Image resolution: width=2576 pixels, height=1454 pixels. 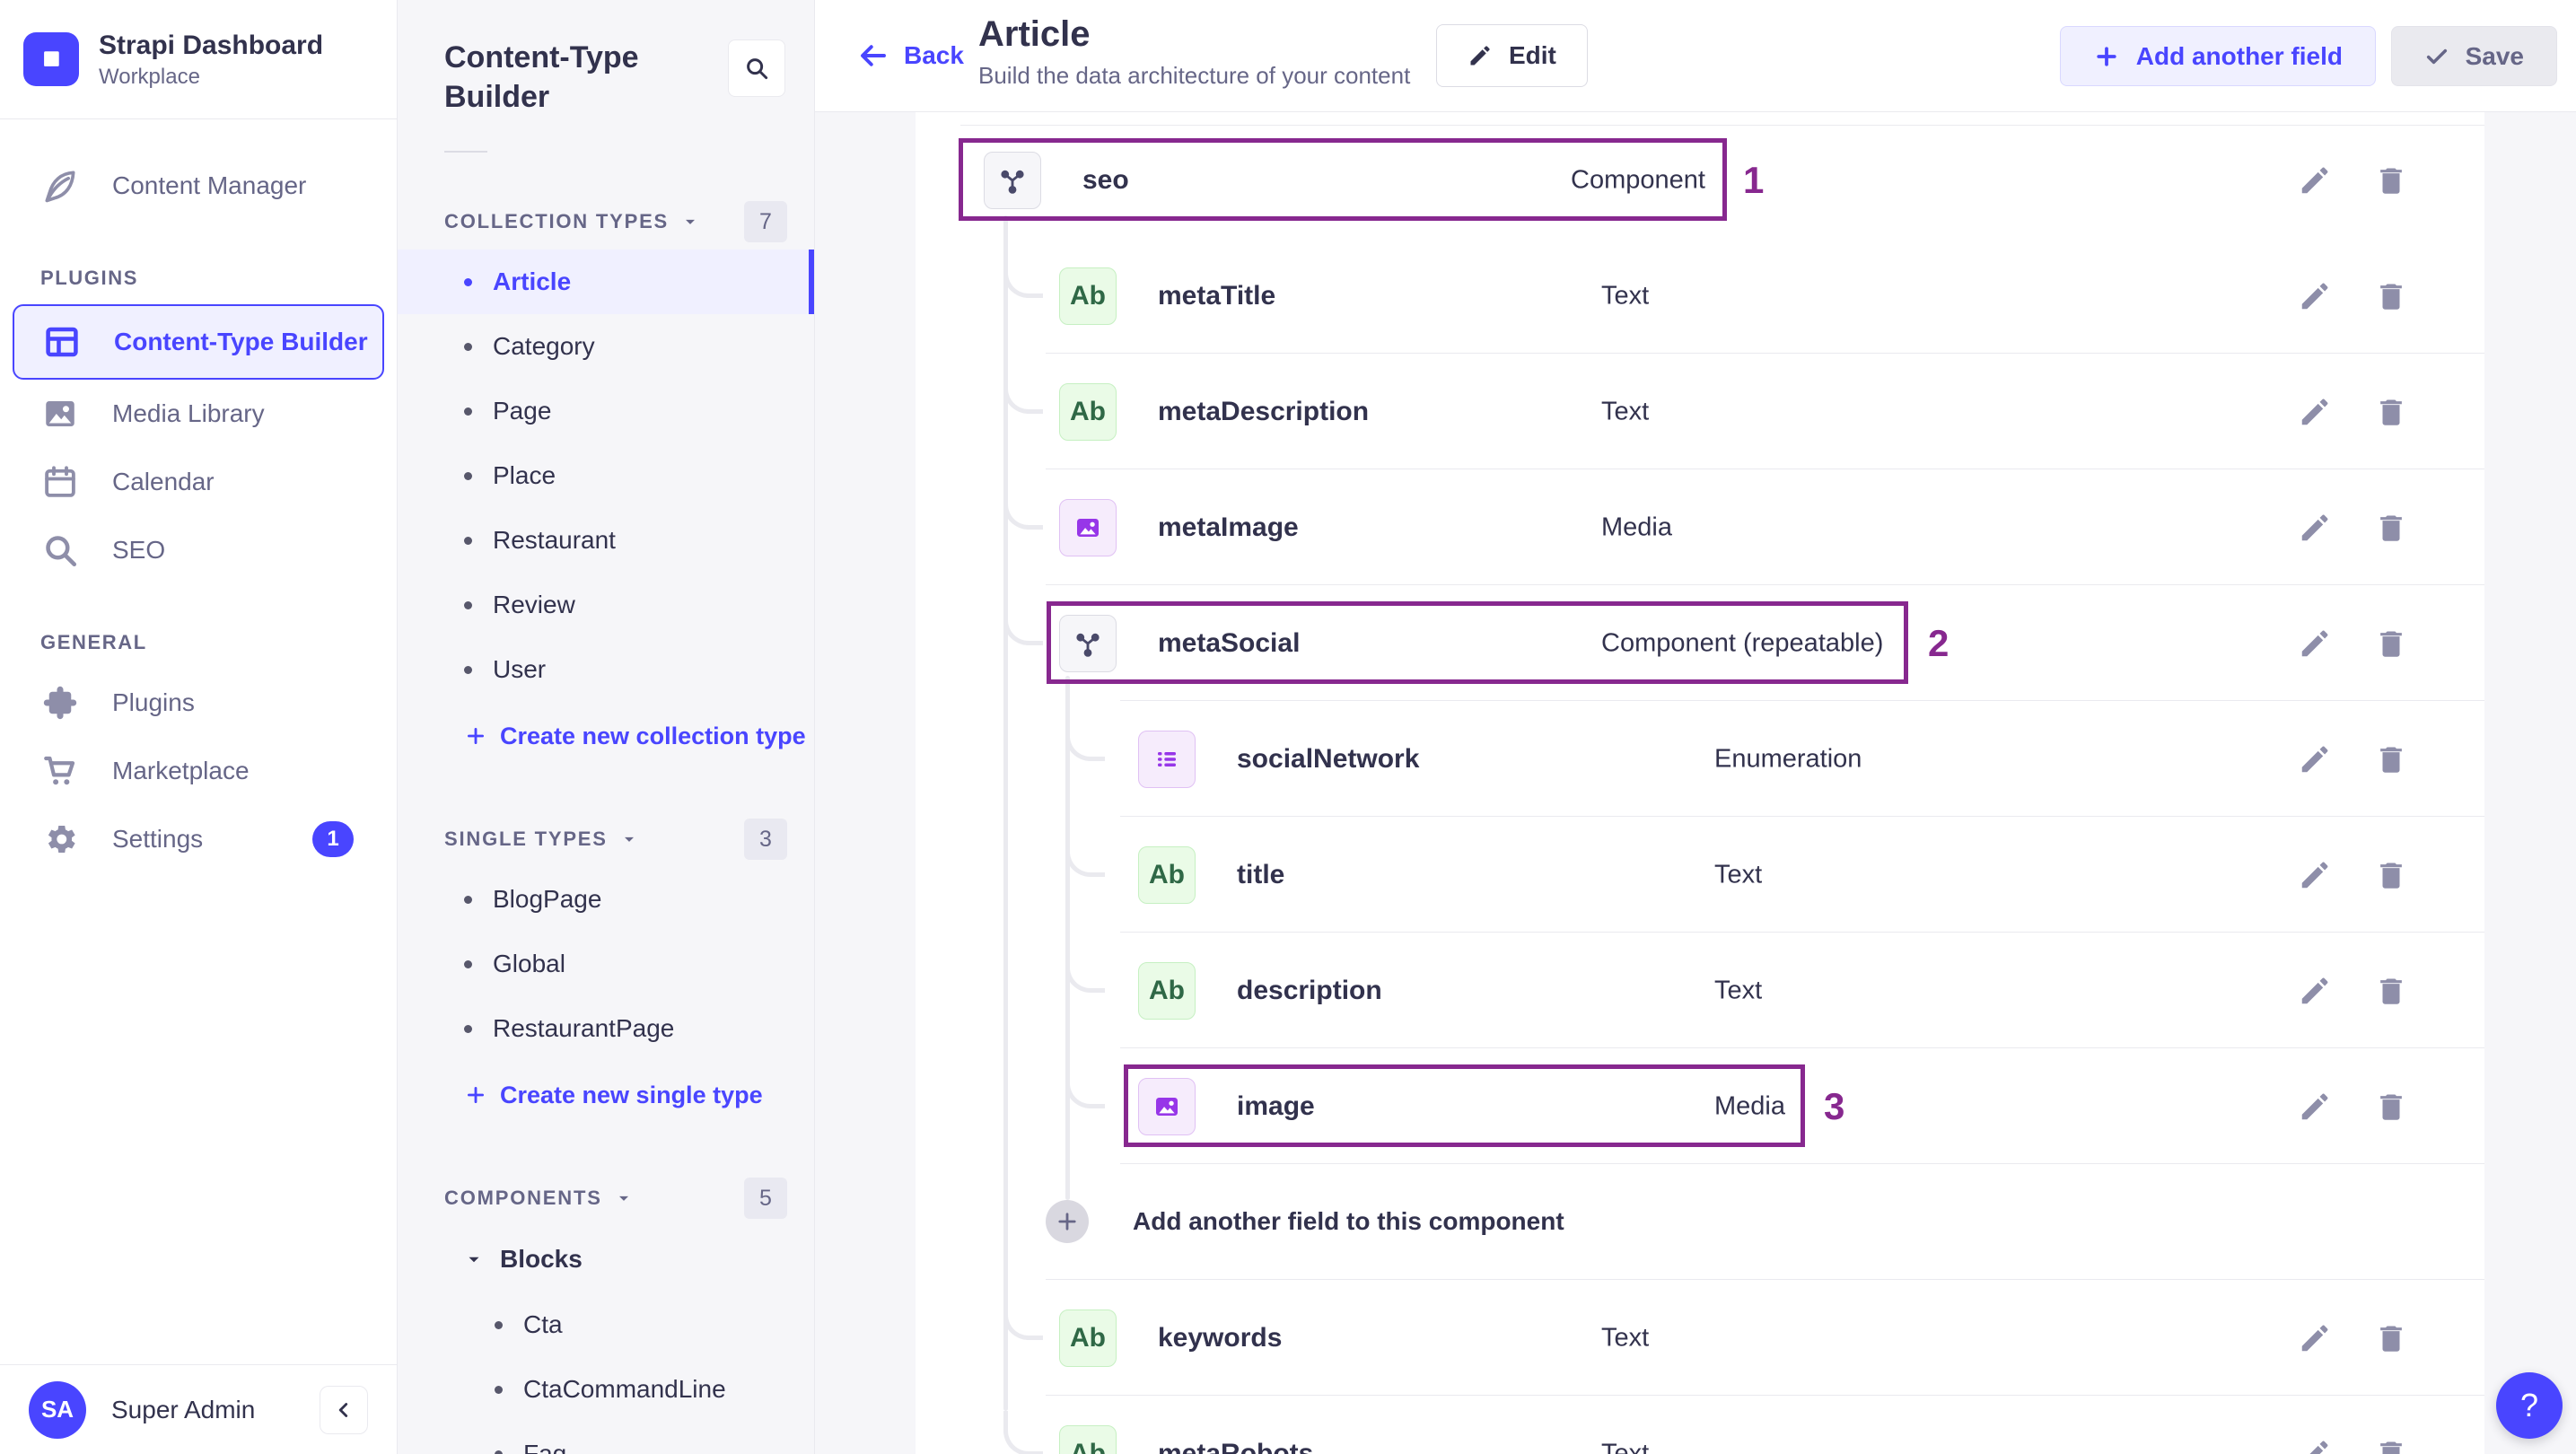 I want to click on nav-media-library: Media Library, so click(x=198, y=414).